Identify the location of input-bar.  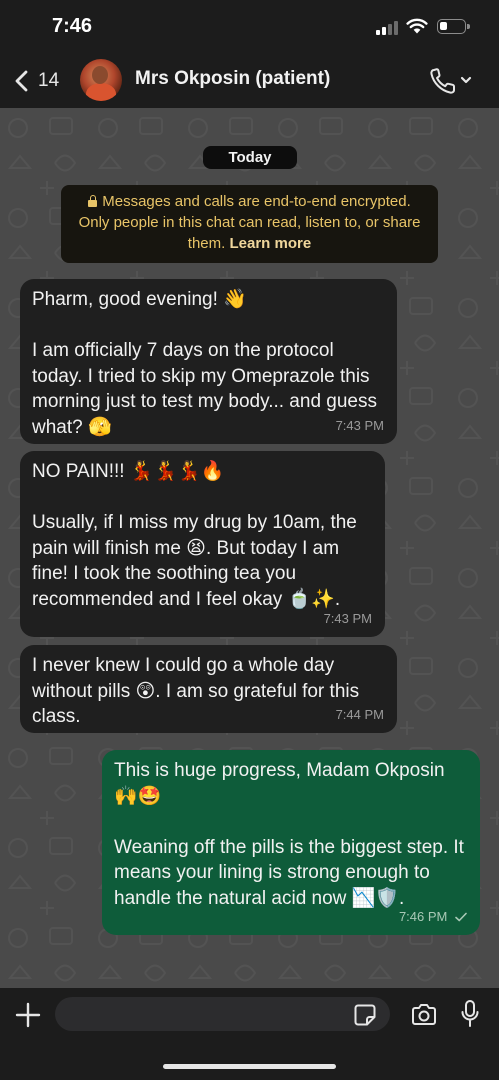
(249, 1034).